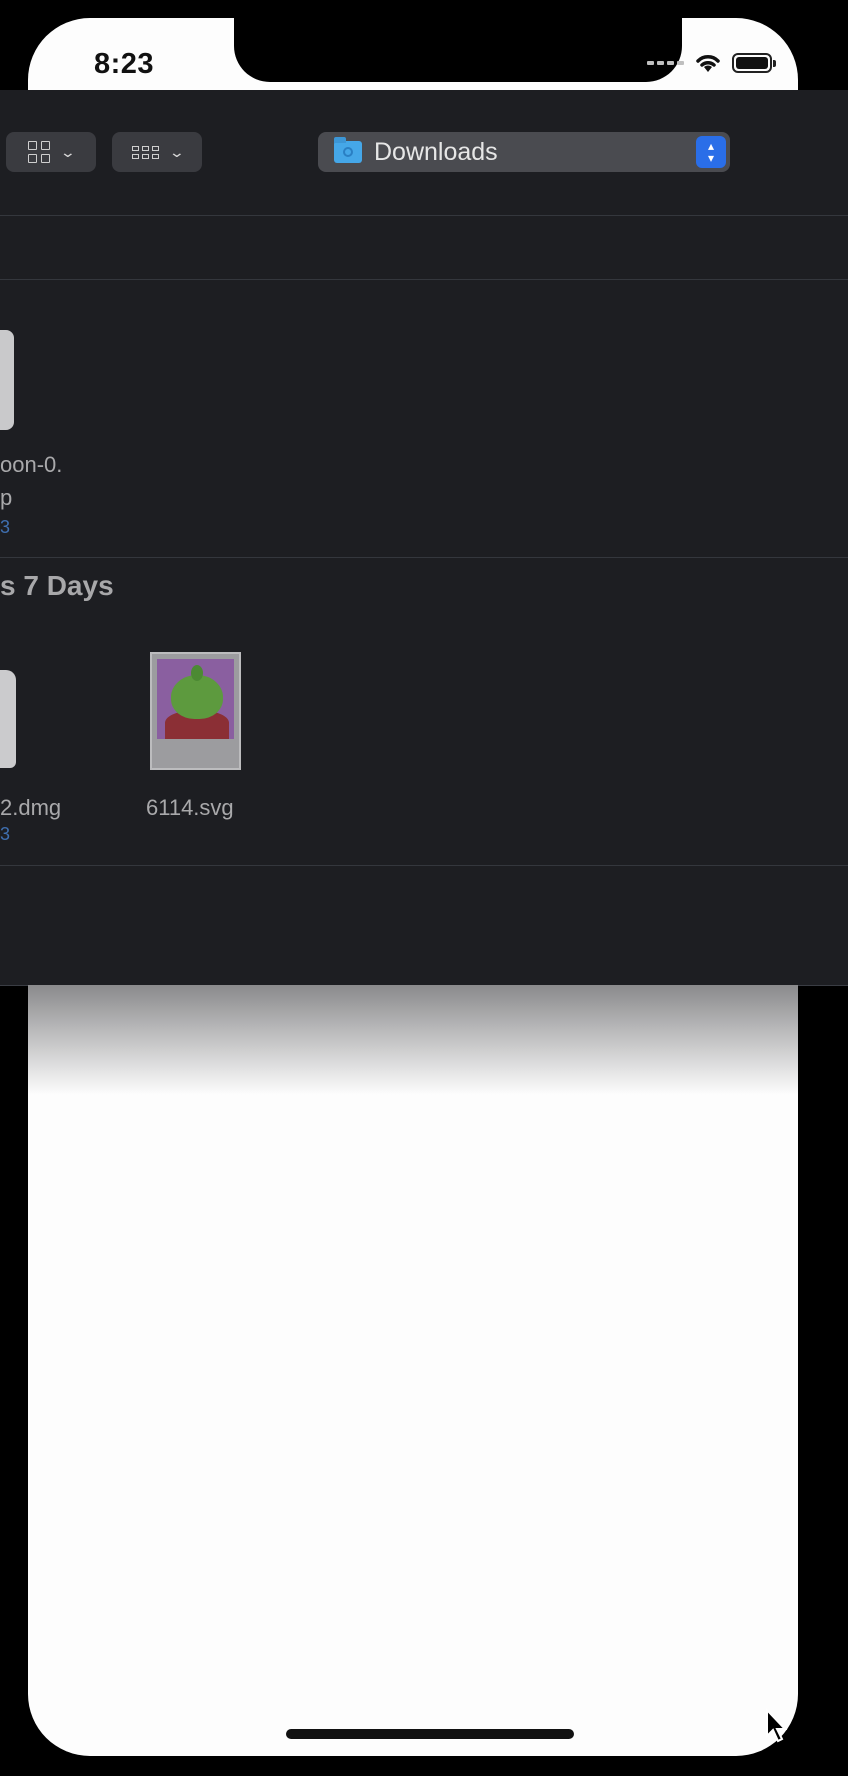 The height and width of the screenshot is (1776, 848). I want to click on home-indicator, so click(430, 1734).